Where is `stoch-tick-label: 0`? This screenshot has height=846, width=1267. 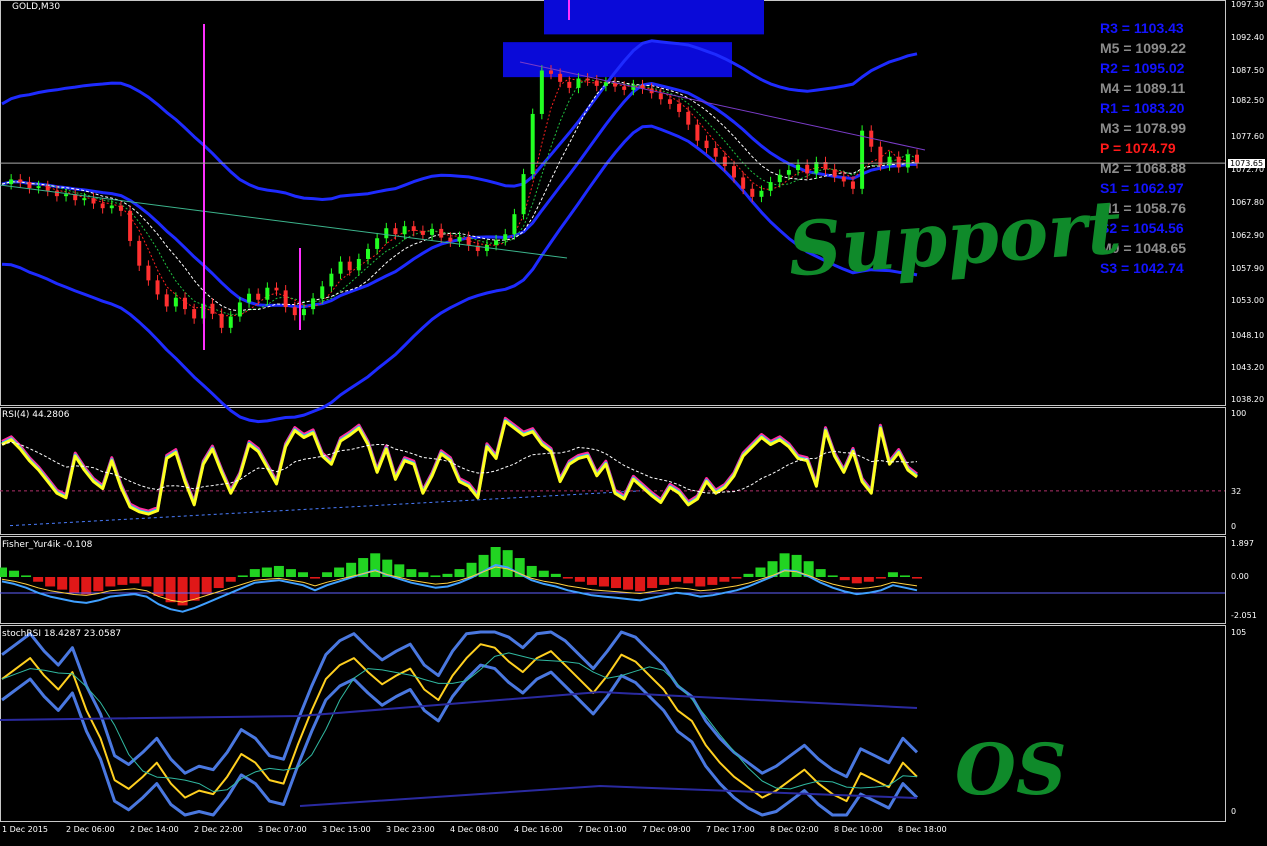 stoch-tick-label: 0 is located at coordinates (1234, 811).